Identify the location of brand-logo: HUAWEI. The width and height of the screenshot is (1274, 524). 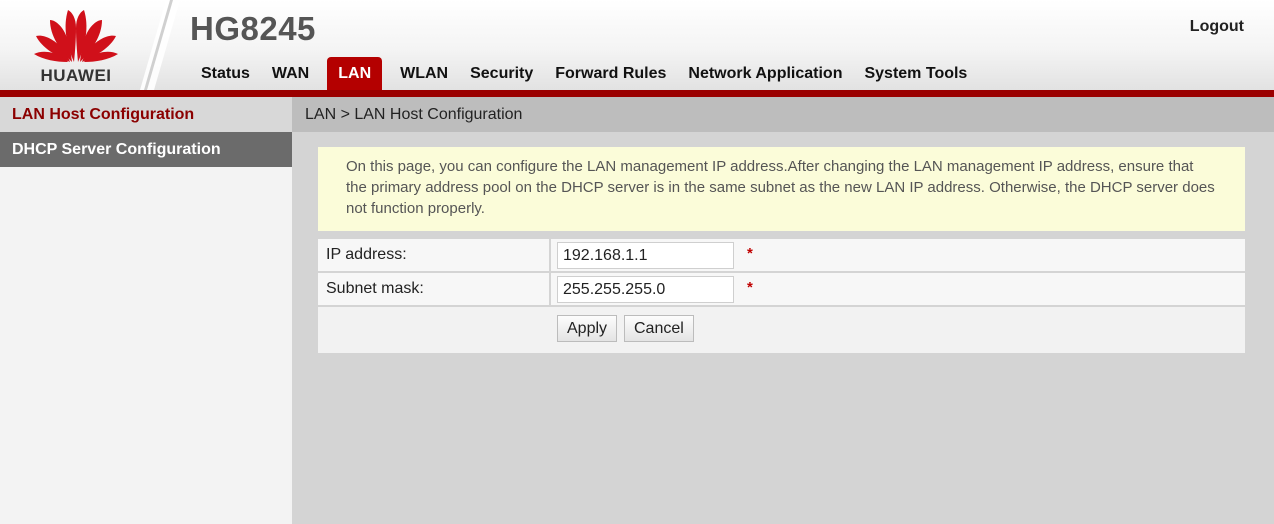
(80, 45).